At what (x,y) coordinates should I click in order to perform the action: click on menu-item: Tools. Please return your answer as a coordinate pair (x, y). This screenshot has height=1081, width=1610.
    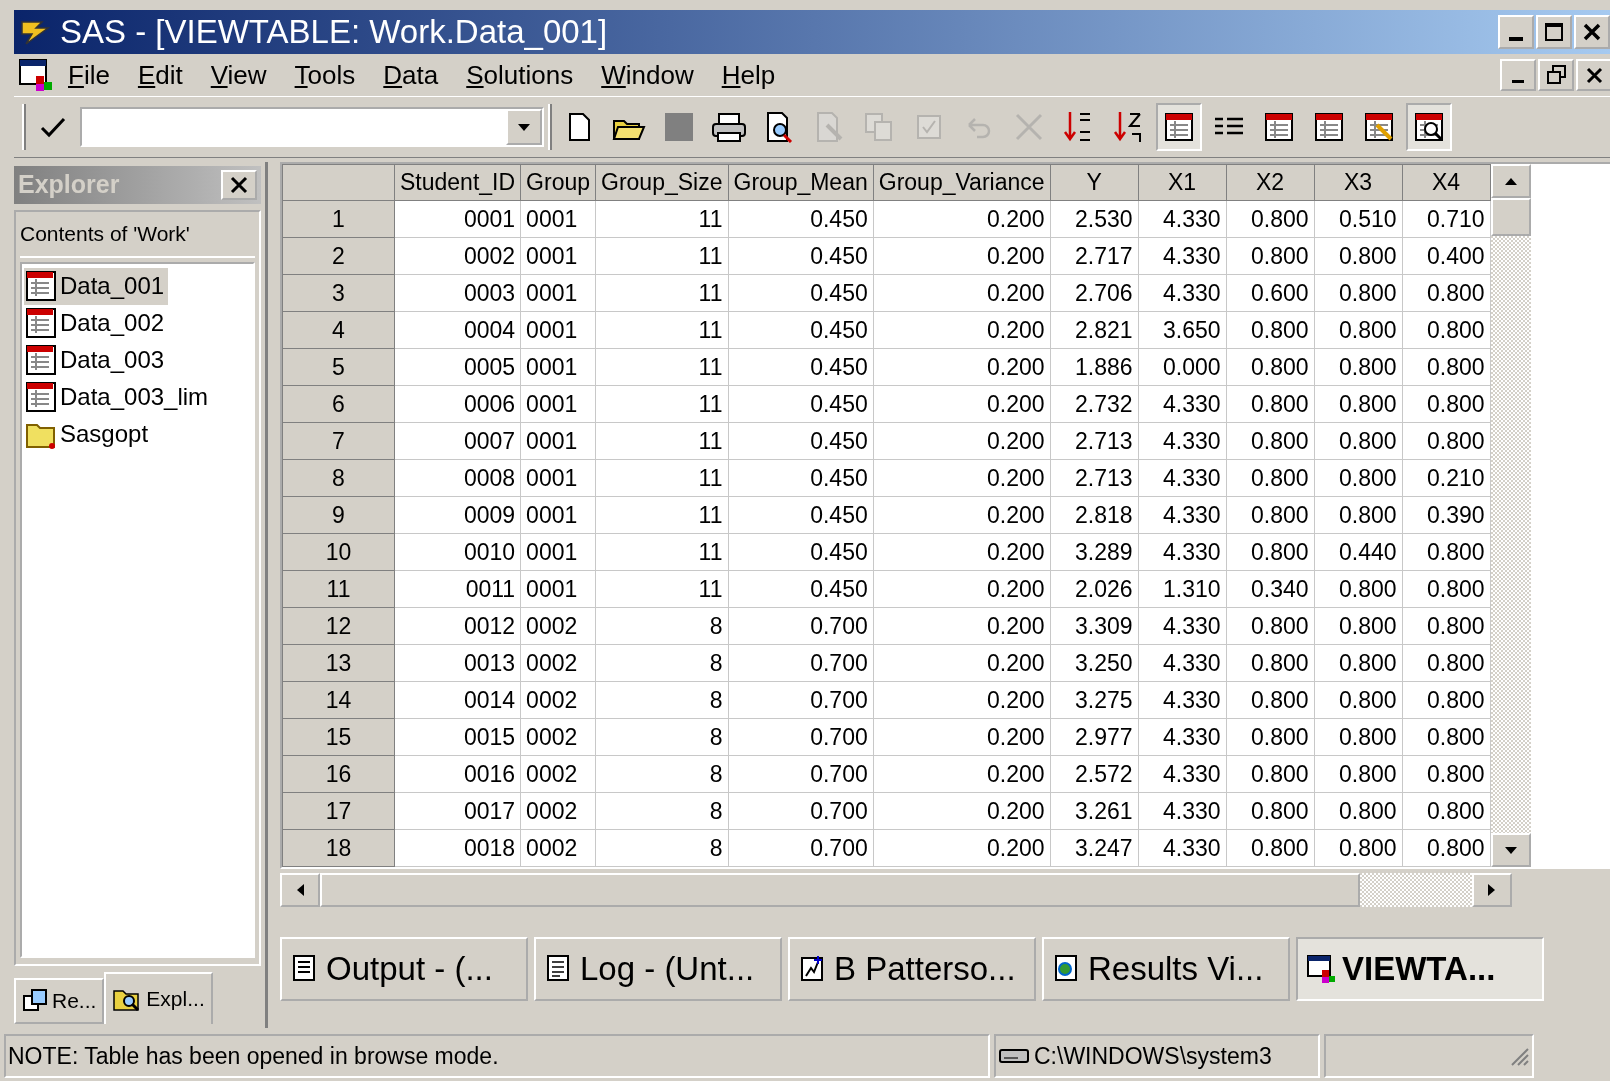
    Looking at the image, I should click on (325, 75).